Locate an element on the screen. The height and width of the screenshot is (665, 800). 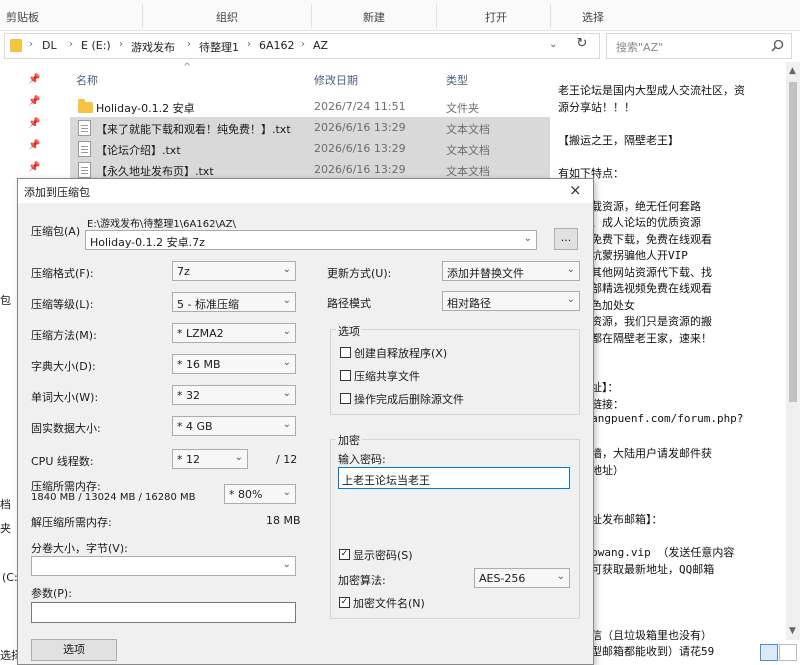
method-select: * LZMA2 ⌄ is located at coordinates (234, 333).